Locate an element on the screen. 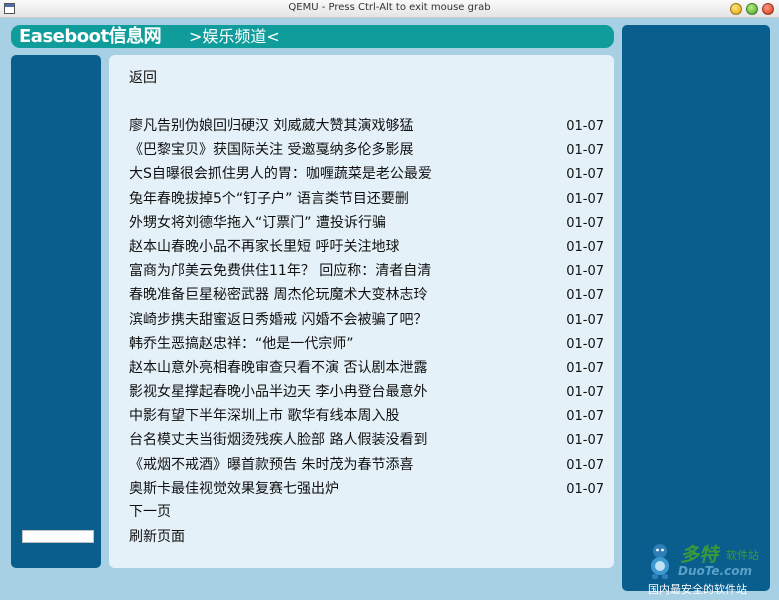 The image size is (779, 600). news-title: 台名模丈夫当街烟烫残疾人脸部 路人假装没看到 is located at coordinates (278, 440).